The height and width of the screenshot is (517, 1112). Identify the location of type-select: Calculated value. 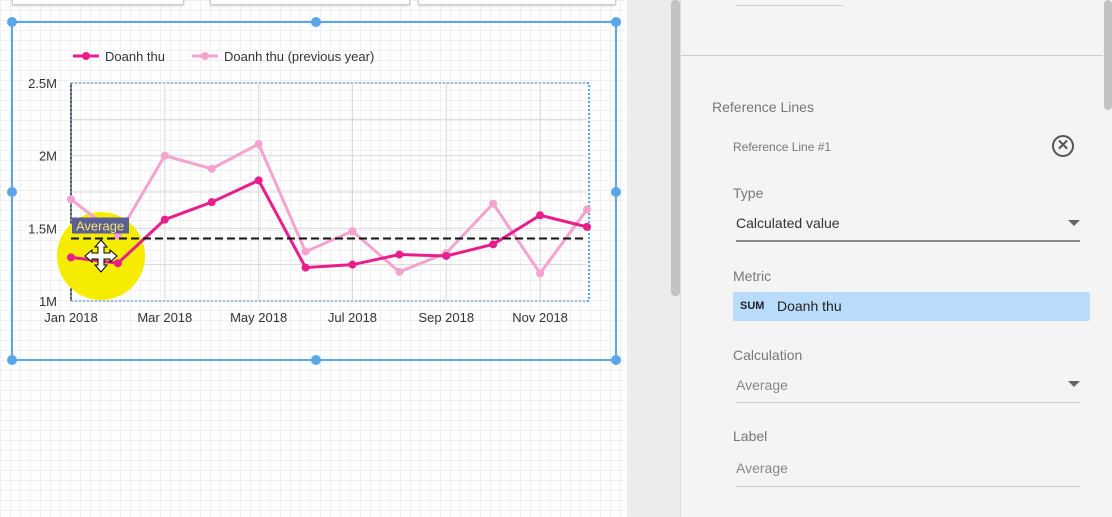
(908, 225).